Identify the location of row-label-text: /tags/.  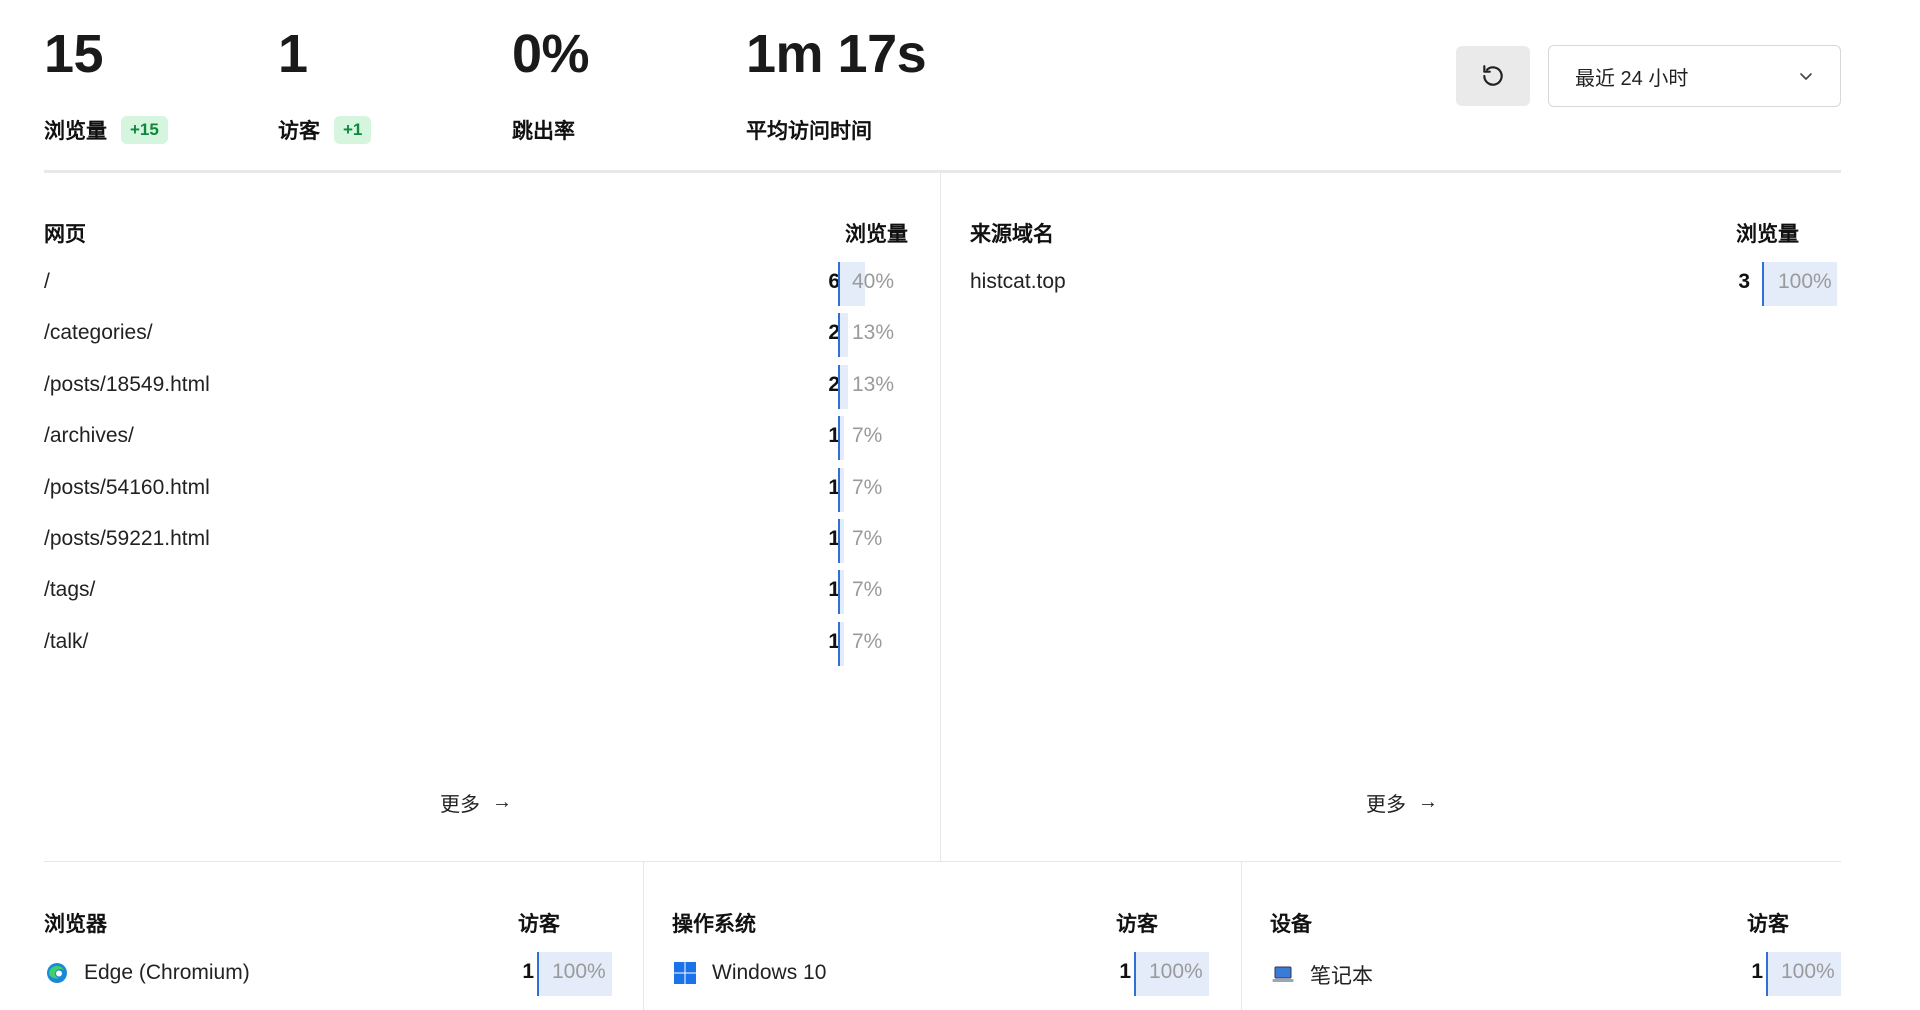
(70, 590).